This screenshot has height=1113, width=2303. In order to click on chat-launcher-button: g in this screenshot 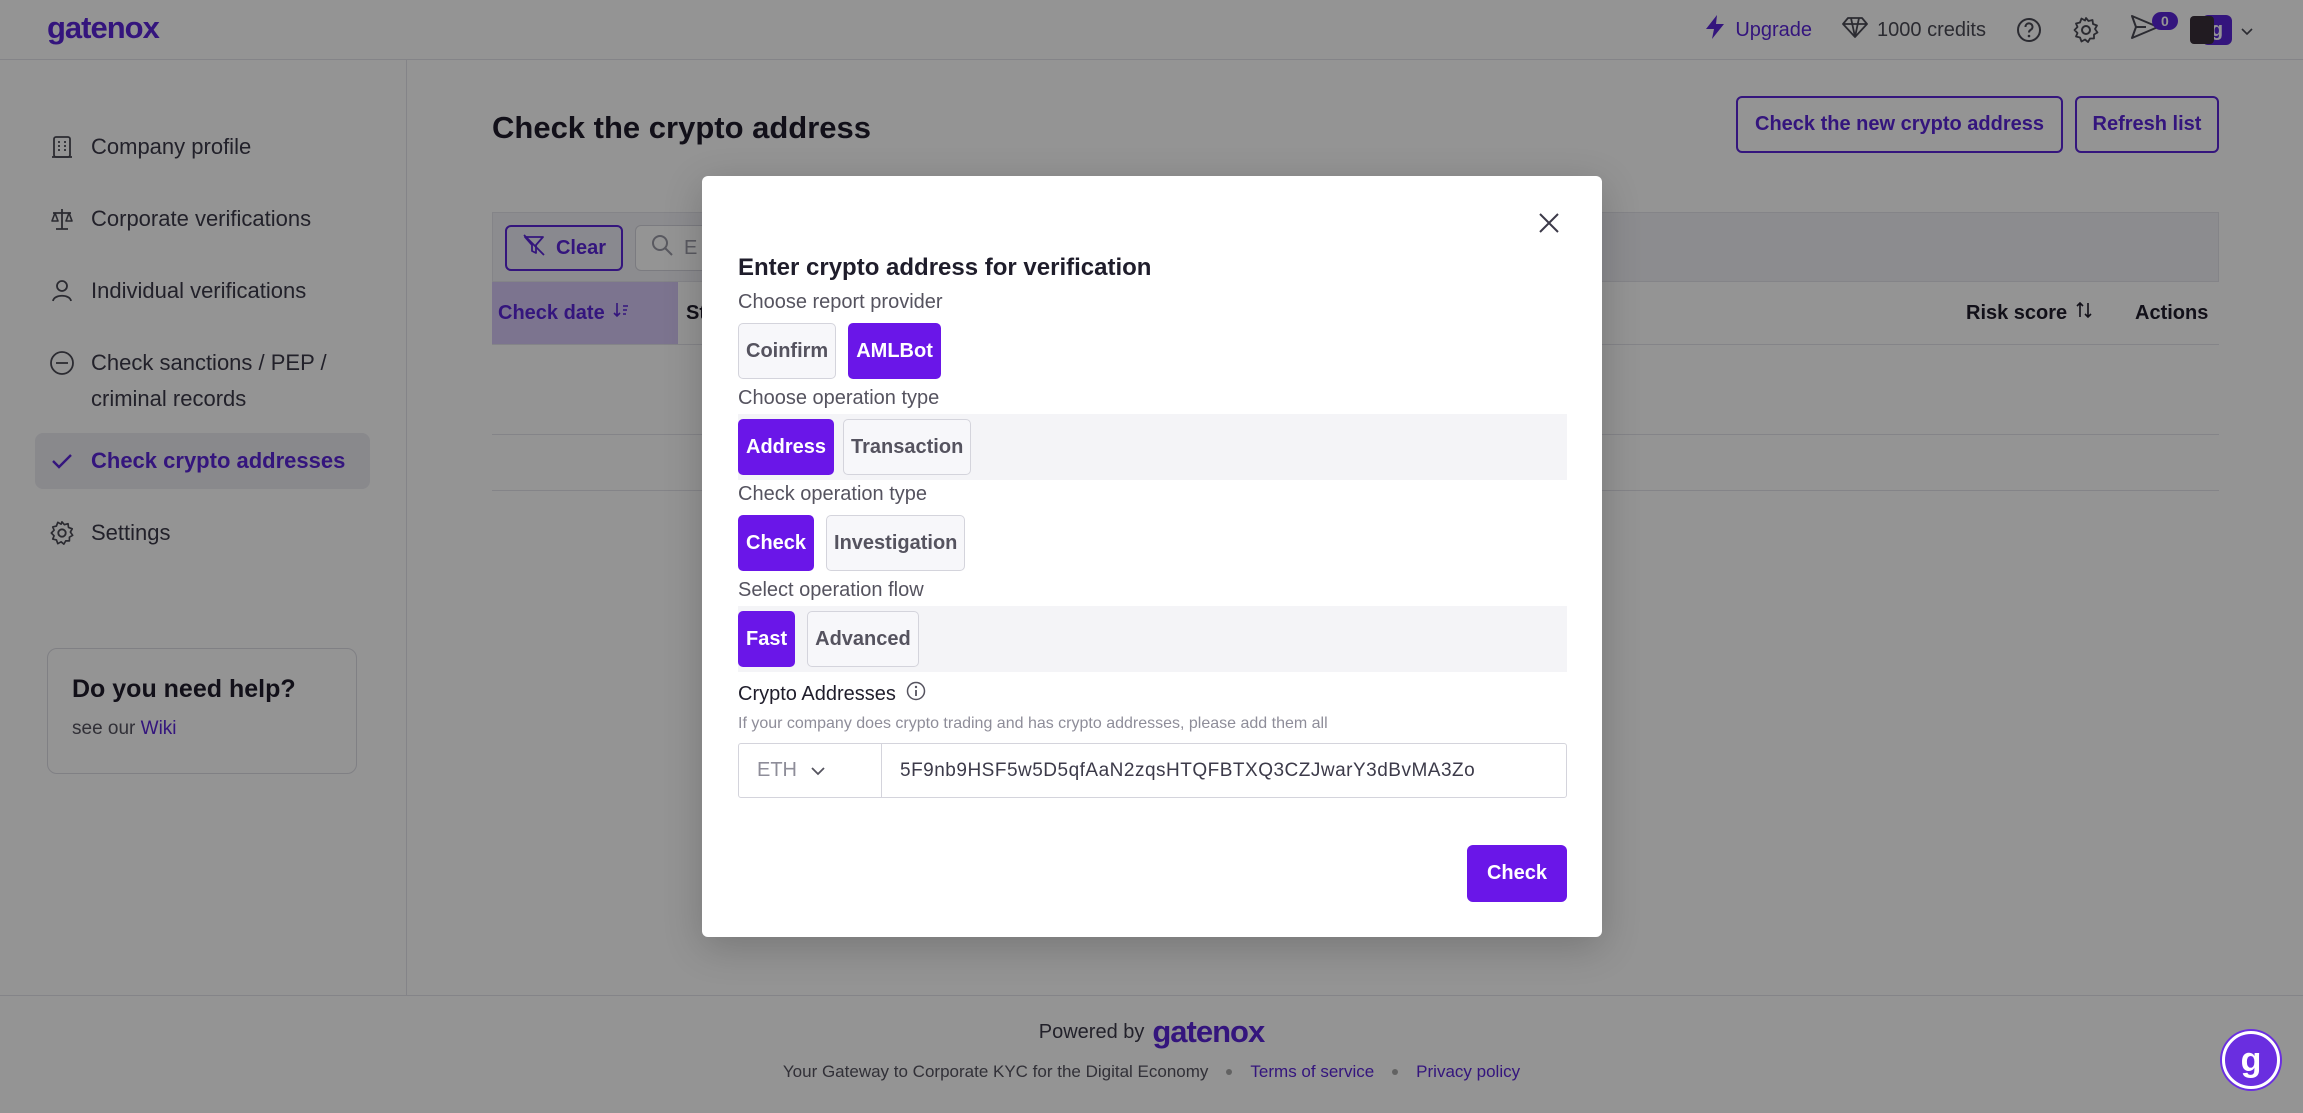, I will do `click(2251, 1060)`.